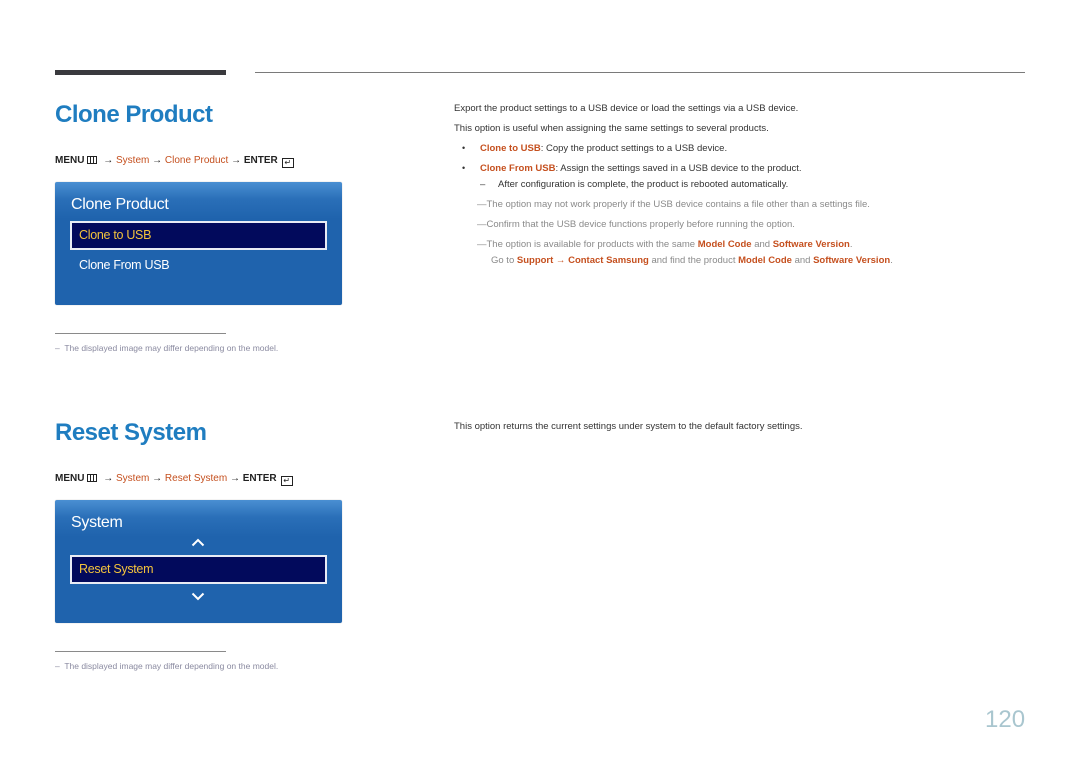 The width and height of the screenshot is (1080, 763). Describe the element at coordinates (134, 114) in the screenshot. I see `section-title-clone-product: Clone Product` at that location.